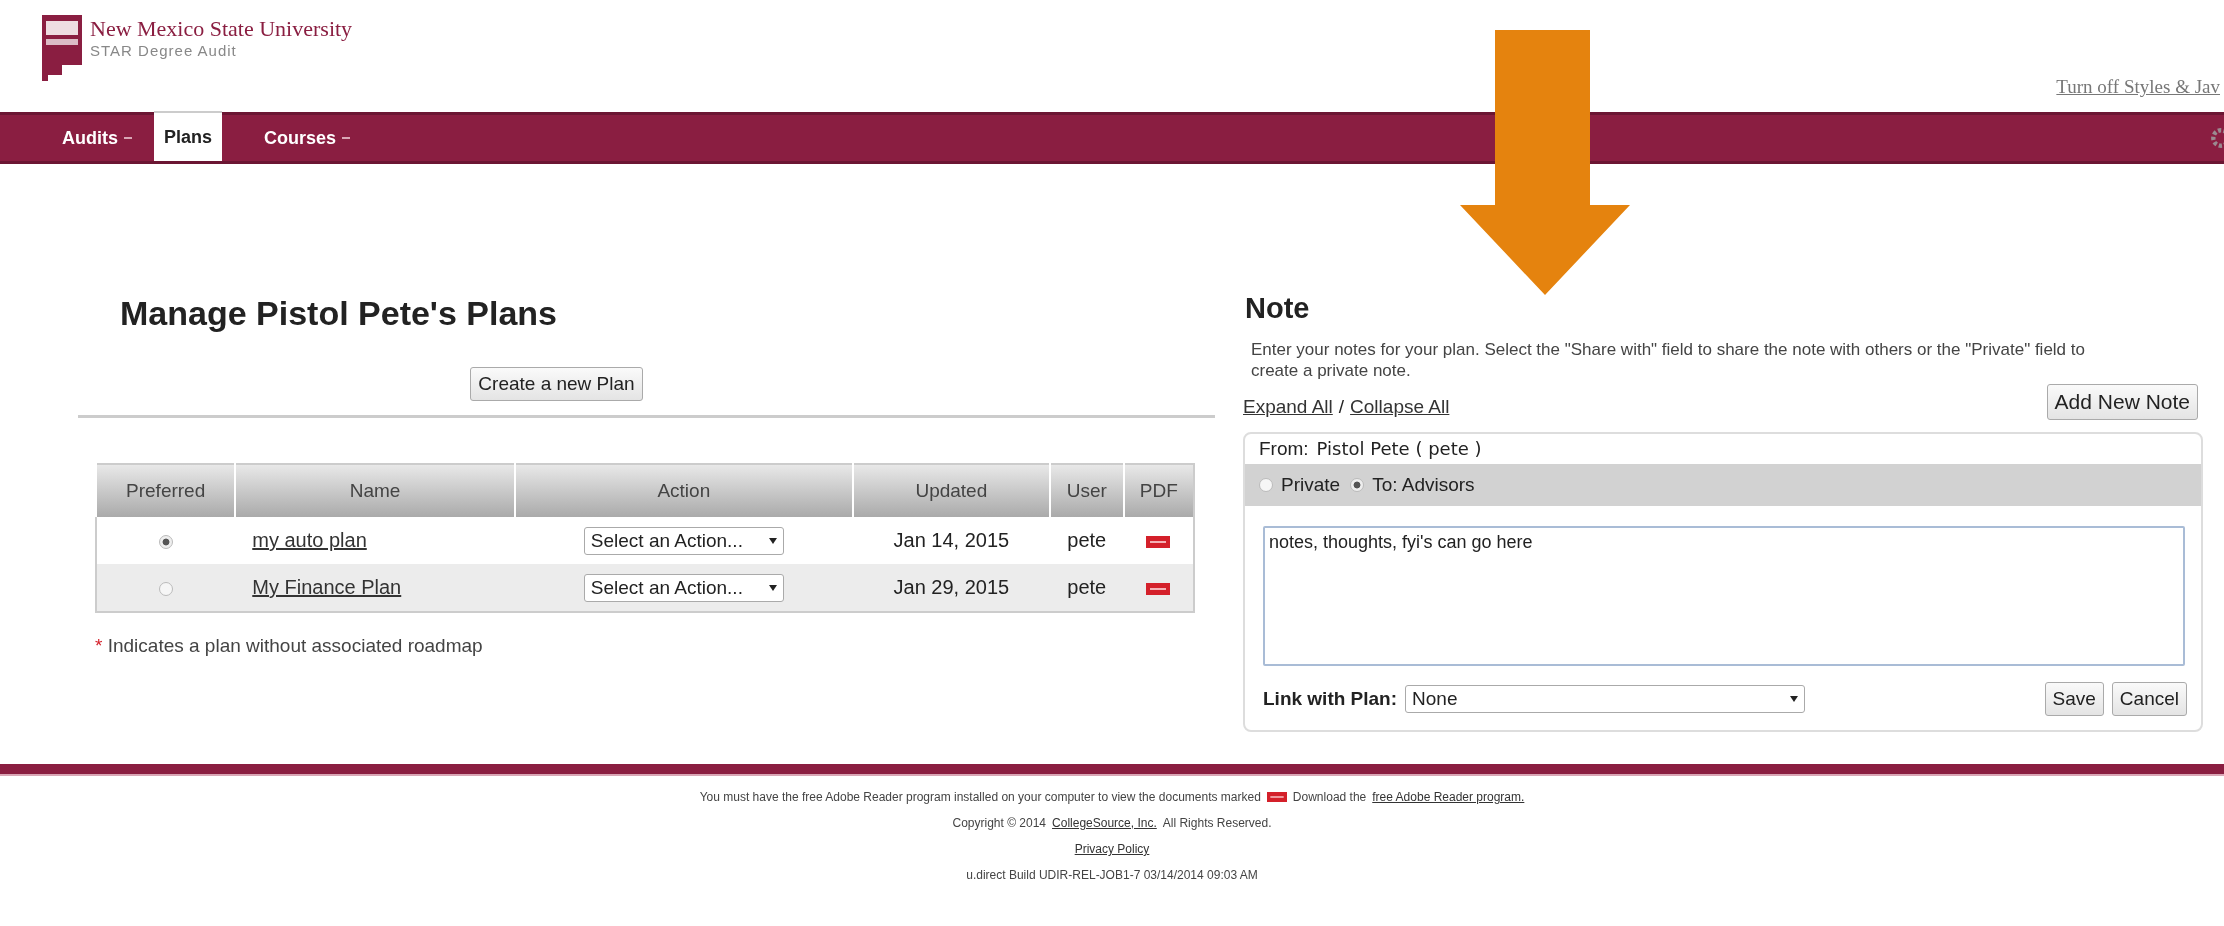 Image resolution: width=2224 pixels, height=926 pixels. Describe the element at coordinates (1330, 698) in the screenshot. I see `link-with-plan-label: Link with Plan:` at that location.